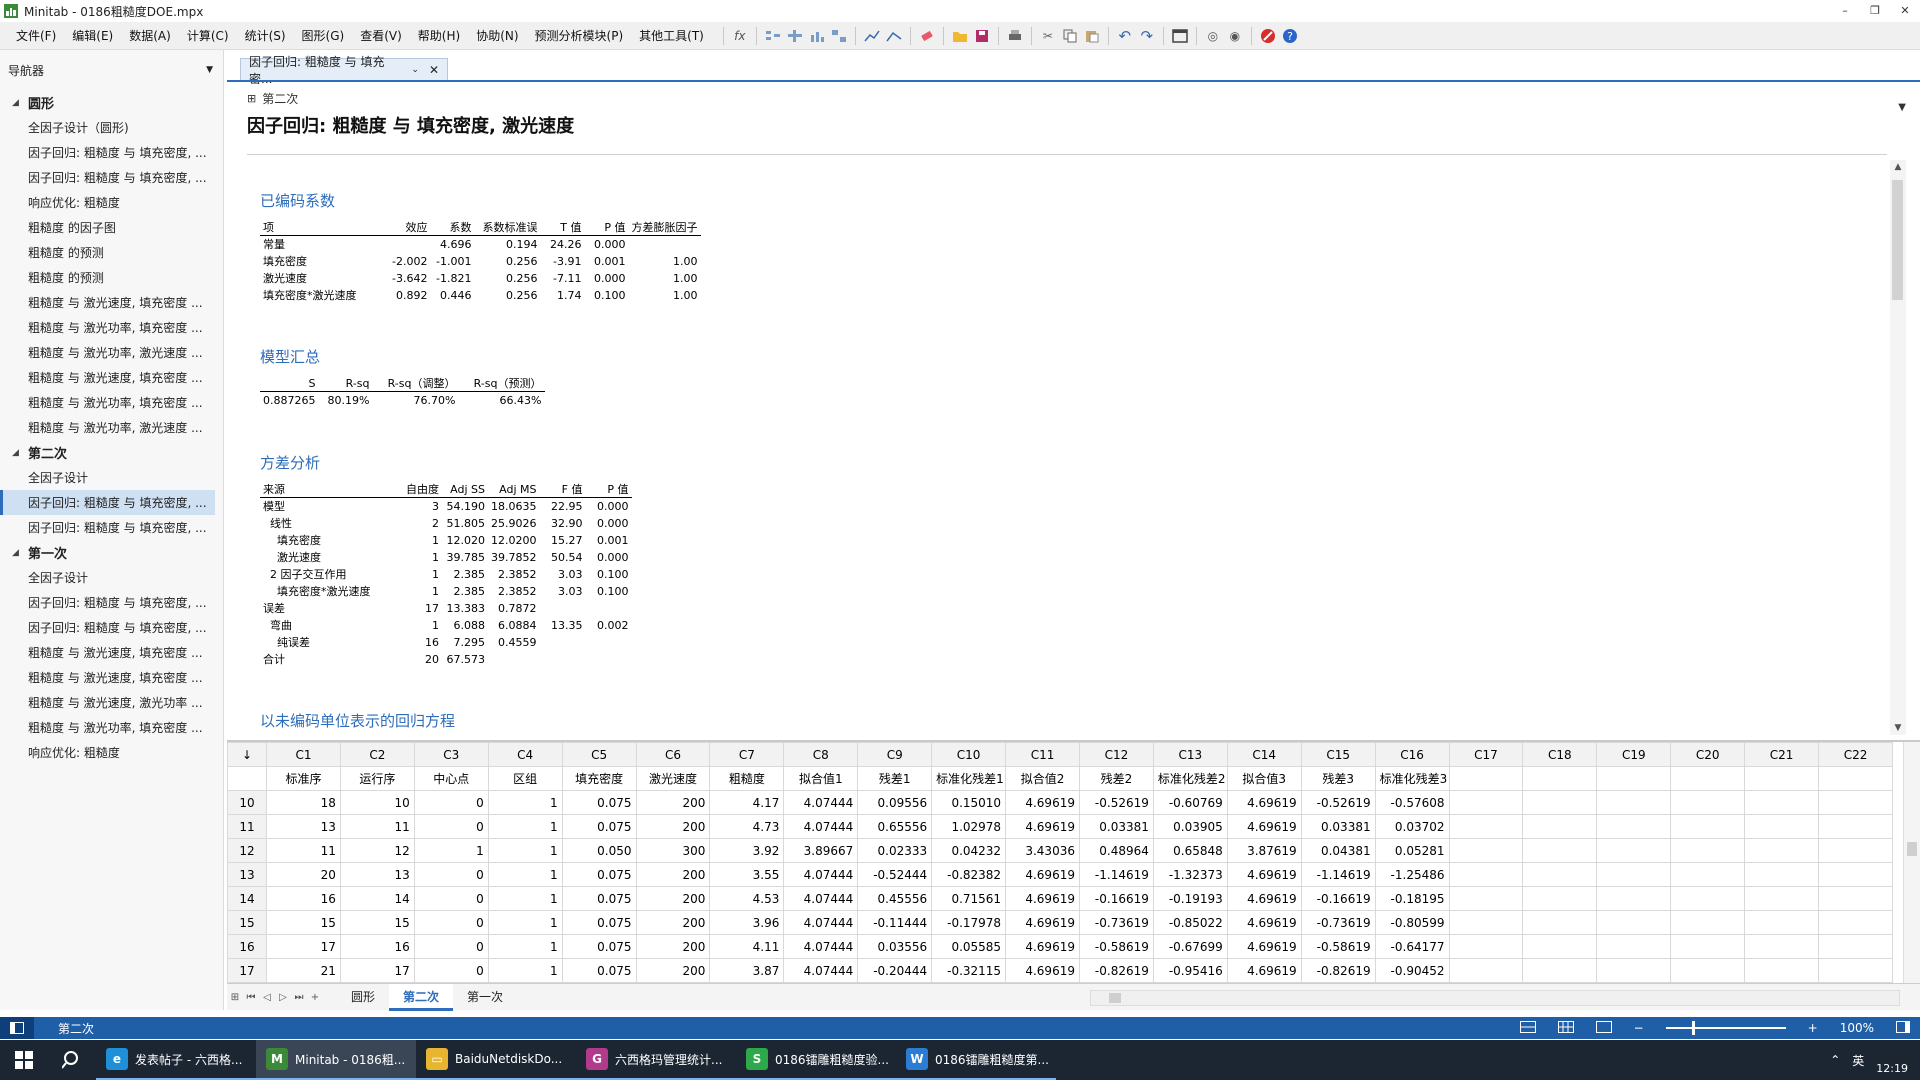 The width and height of the screenshot is (1920, 1080). Describe the element at coordinates (1565, 1028) in the screenshot. I see `grid-view-icon` at that location.